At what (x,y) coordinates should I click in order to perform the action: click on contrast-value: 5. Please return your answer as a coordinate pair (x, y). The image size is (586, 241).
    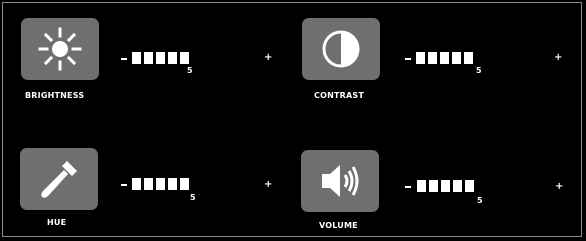
    Looking at the image, I should click on (479, 70).